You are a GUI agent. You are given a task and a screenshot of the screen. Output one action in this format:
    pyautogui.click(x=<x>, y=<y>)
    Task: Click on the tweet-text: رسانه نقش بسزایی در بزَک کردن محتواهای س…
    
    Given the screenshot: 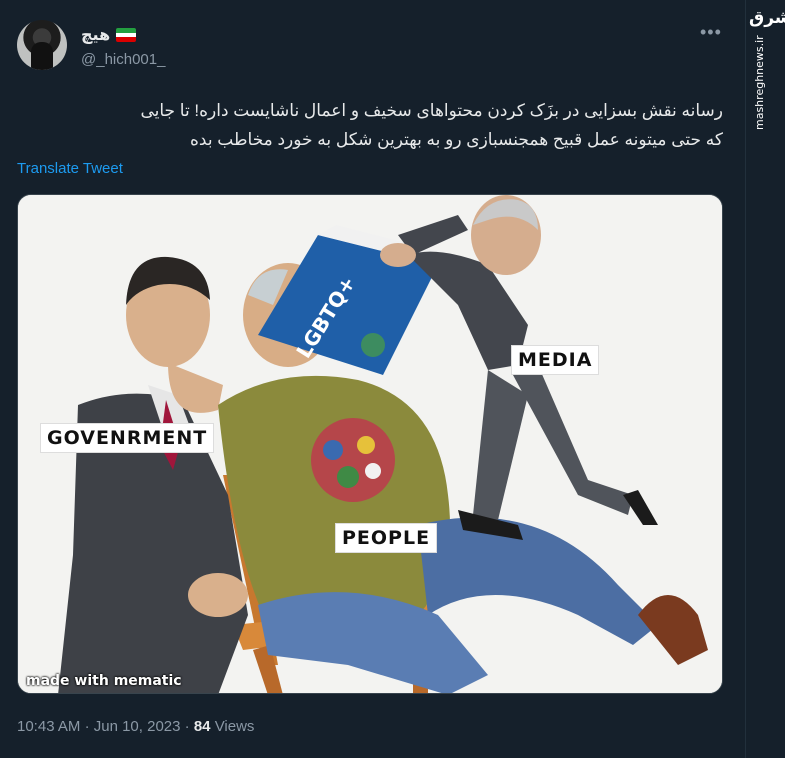 What is the action you would take?
    pyautogui.click(x=370, y=125)
    